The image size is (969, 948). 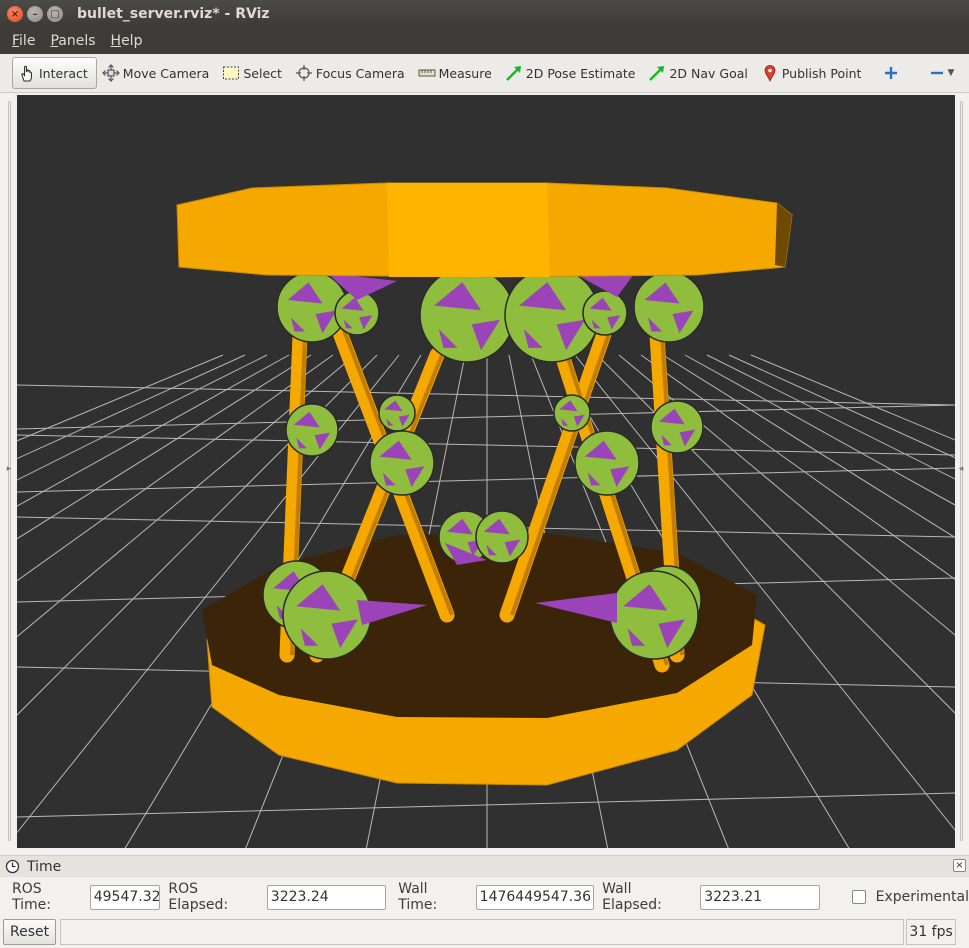 I want to click on experimental-label: Experimental, so click(x=922, y=897).